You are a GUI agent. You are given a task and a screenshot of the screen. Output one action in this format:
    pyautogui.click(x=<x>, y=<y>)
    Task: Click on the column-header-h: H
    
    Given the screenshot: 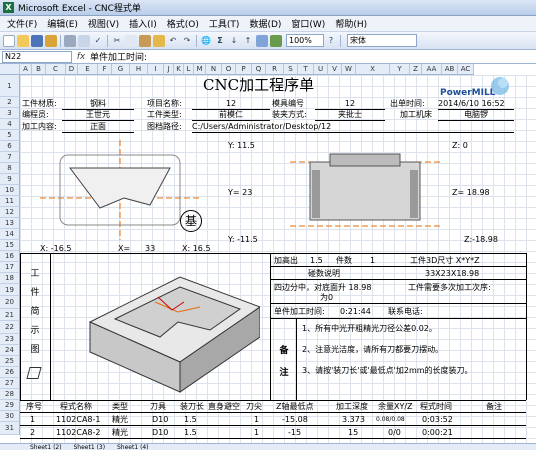 What is the action you would take?
    pyautogui.click(x=139, y=69)
    